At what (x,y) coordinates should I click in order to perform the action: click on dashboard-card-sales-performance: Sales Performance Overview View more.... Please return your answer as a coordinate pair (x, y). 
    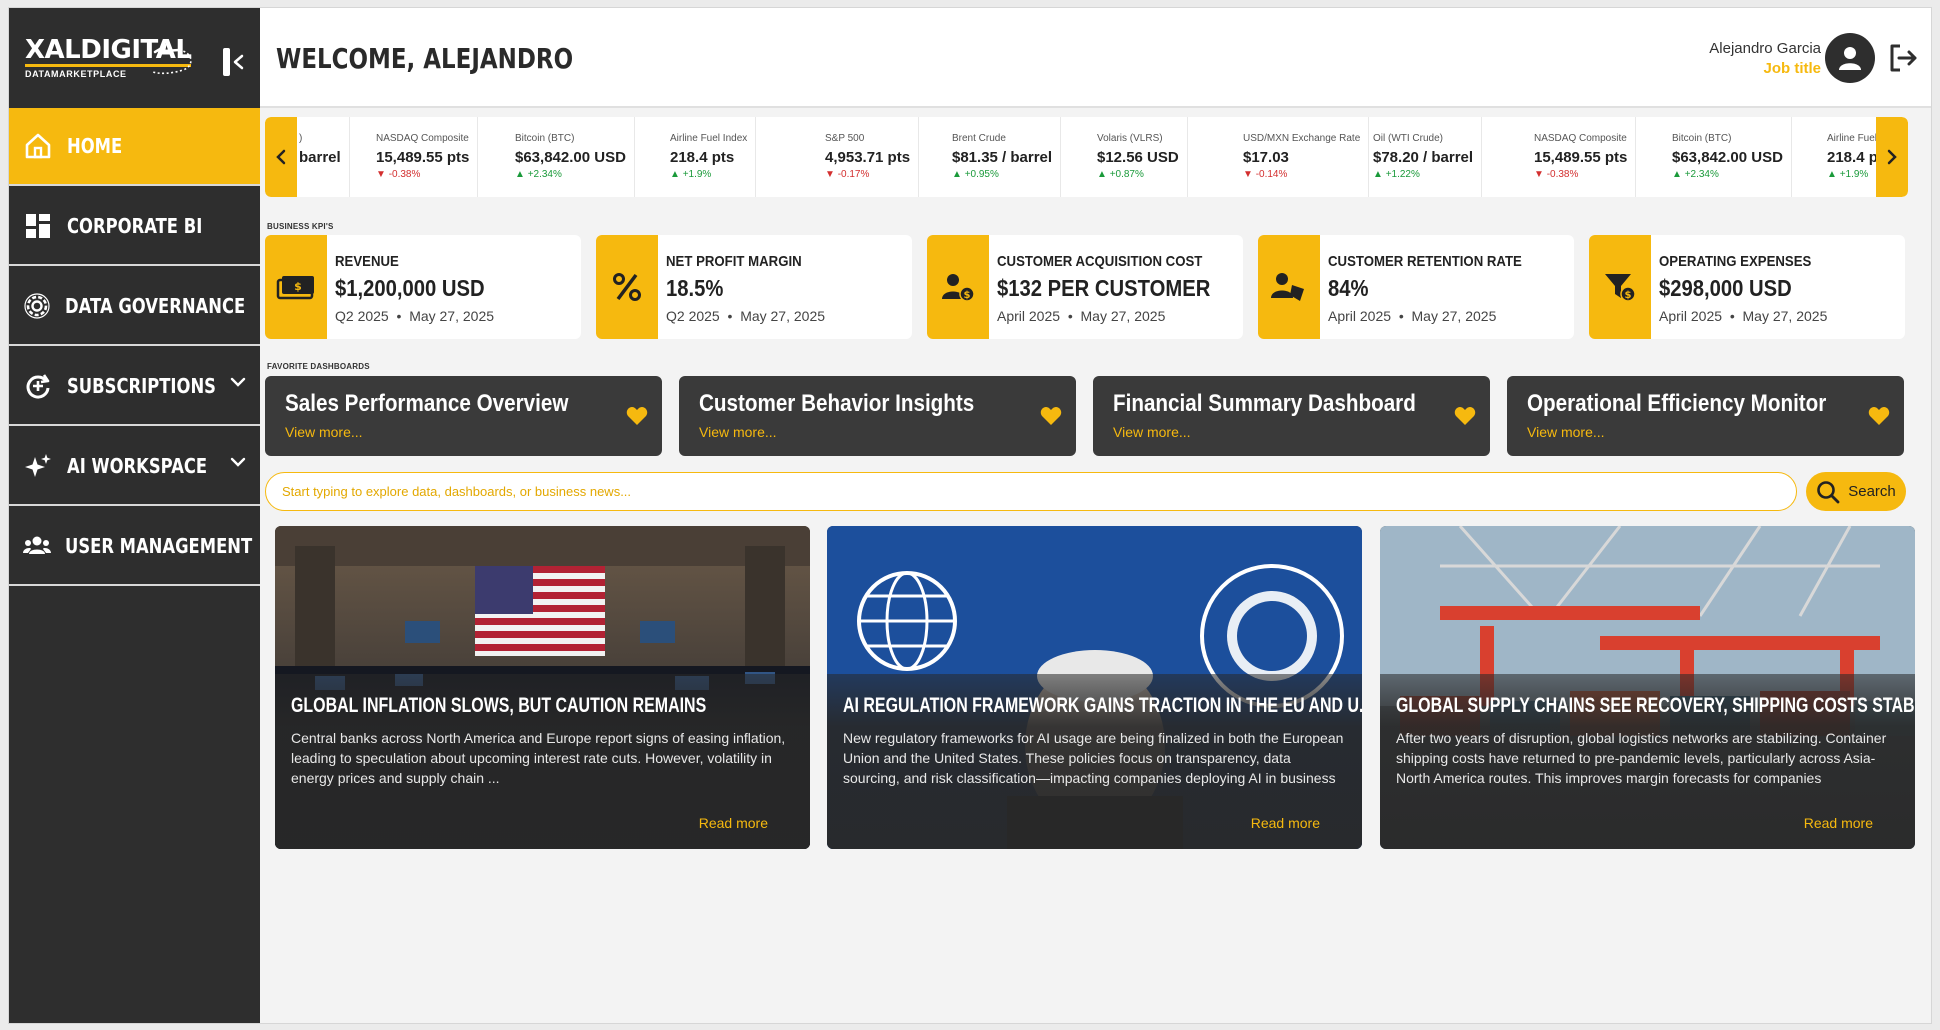
    Looking at the image, I should click on (463, 416).